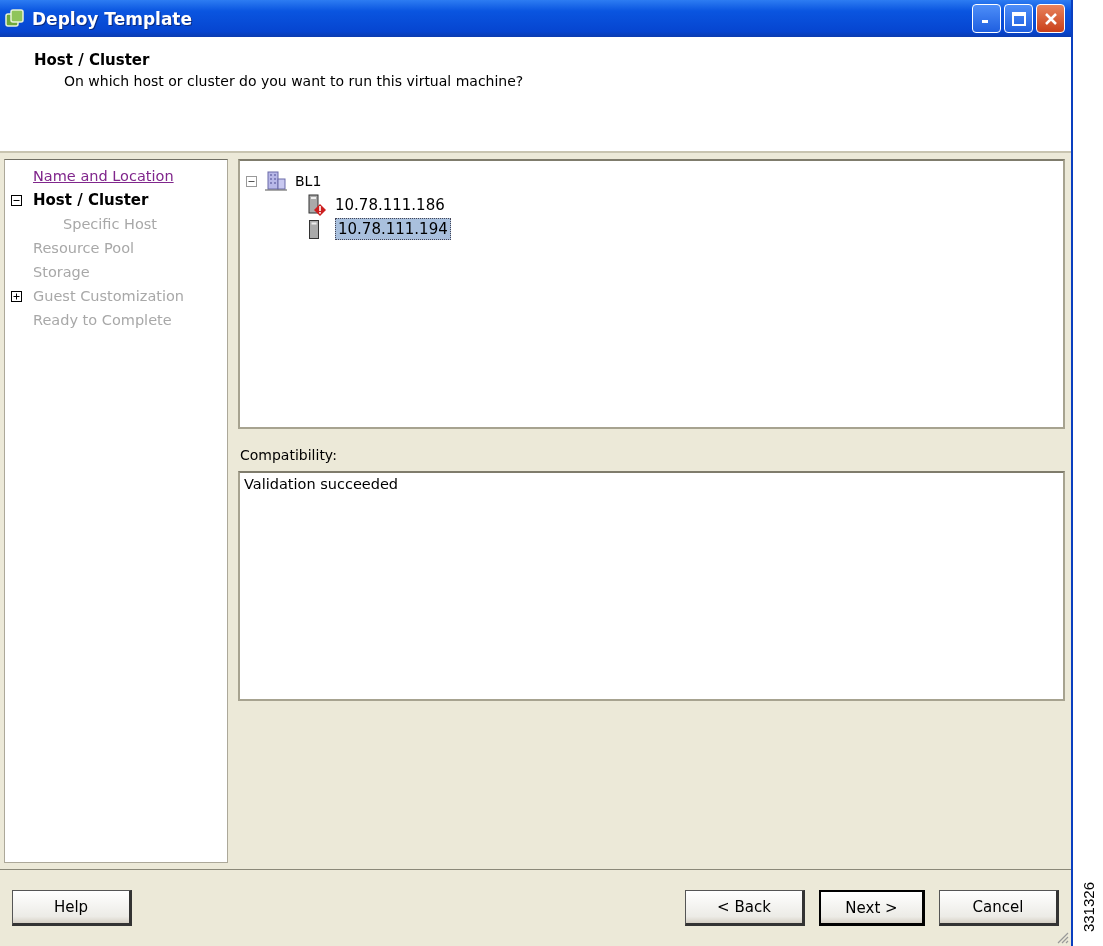 Image resolution: width=1103 pixels, height=946 pixels. I want to click on resize-grip-icon, so click(1062, 937).